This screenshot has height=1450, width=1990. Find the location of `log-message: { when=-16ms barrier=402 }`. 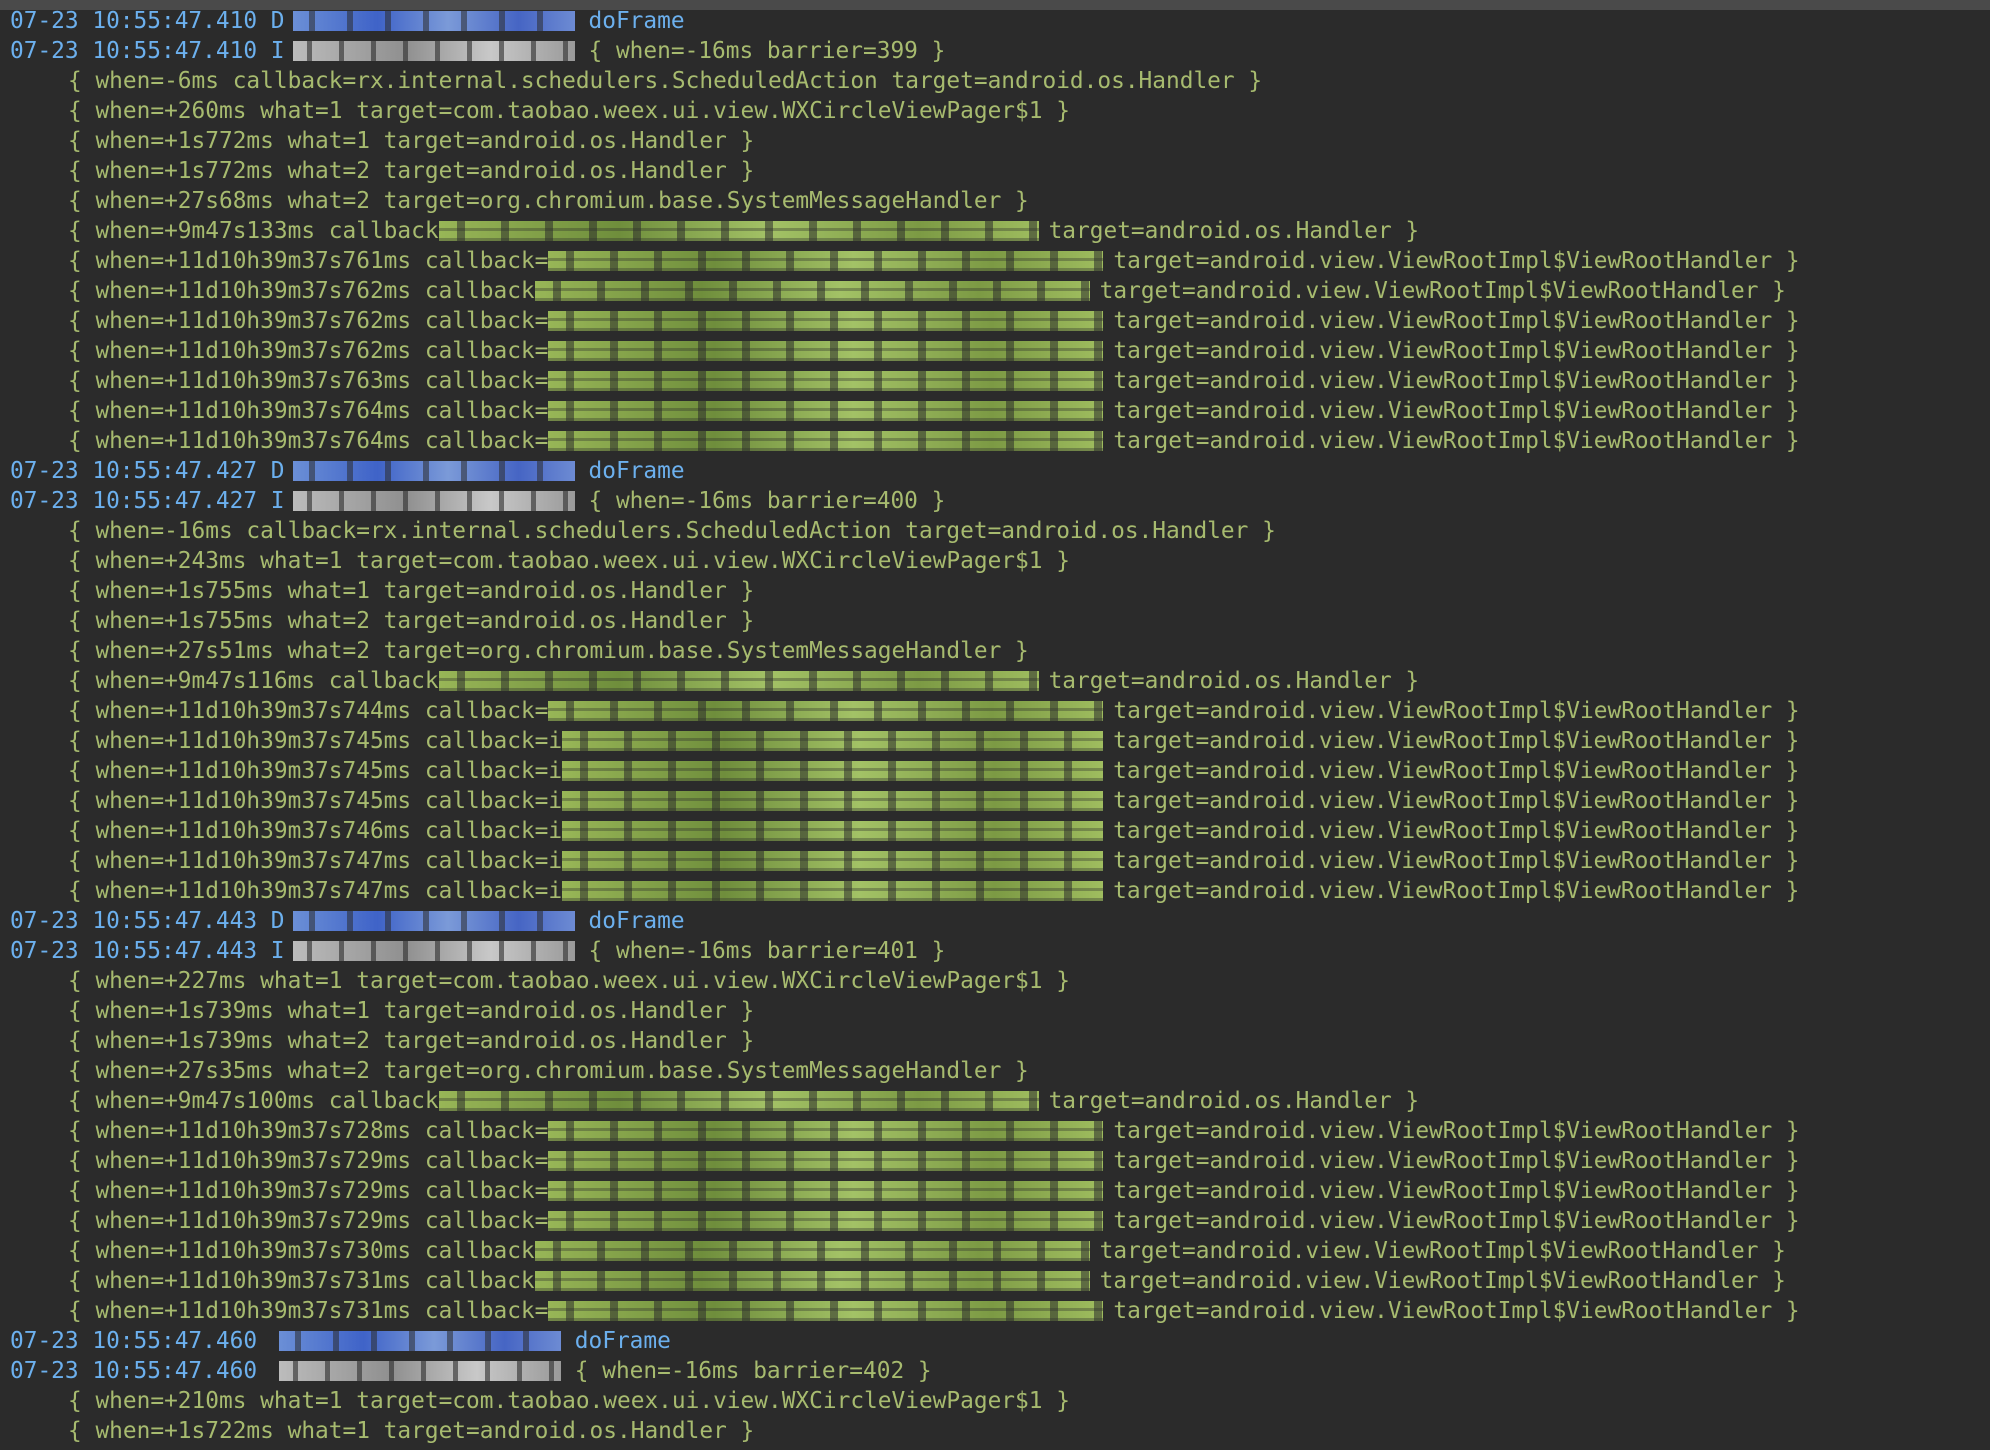

log-message: { when=-16ms barrier=402 } is located at coordinates (753, 1371).